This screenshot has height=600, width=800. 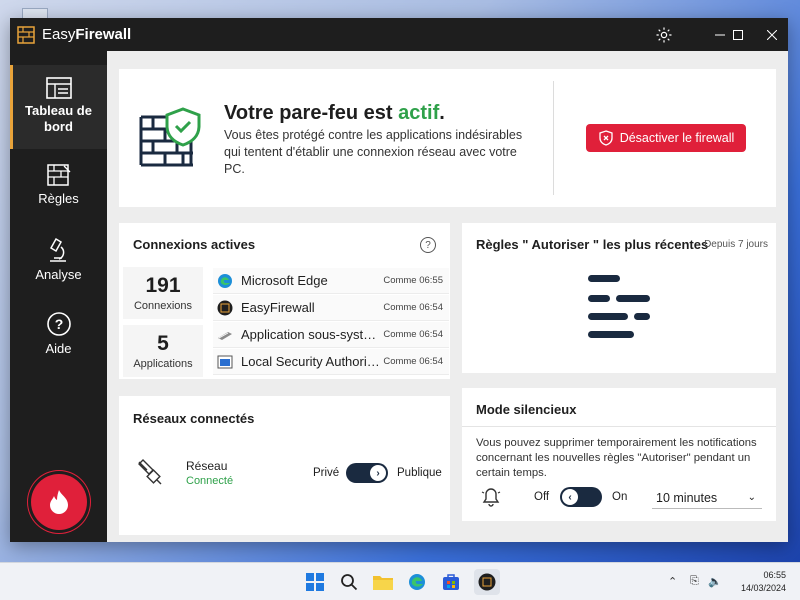 What do you see at coordinates (772, 34) in the screenshot?
I see `close-button` at bounding box center [772, 34].